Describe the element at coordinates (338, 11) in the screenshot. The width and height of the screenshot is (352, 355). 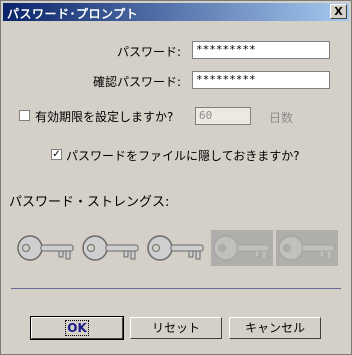
I see `close-button: X` at that location.